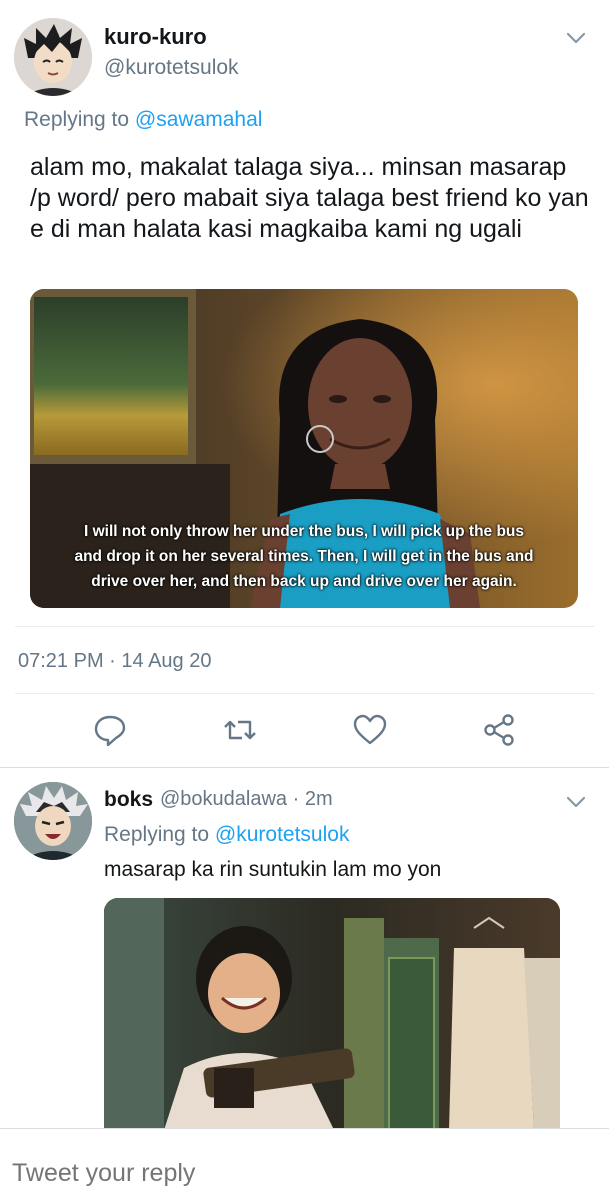 Image resolution: width=609 pixels, height=1200 pixels. What do you see at coordinates (273, 869) in the screenshot?
I see `tweet-text: masarap ka rin suntukin lam mo yon` at bounding box center [273, 869].